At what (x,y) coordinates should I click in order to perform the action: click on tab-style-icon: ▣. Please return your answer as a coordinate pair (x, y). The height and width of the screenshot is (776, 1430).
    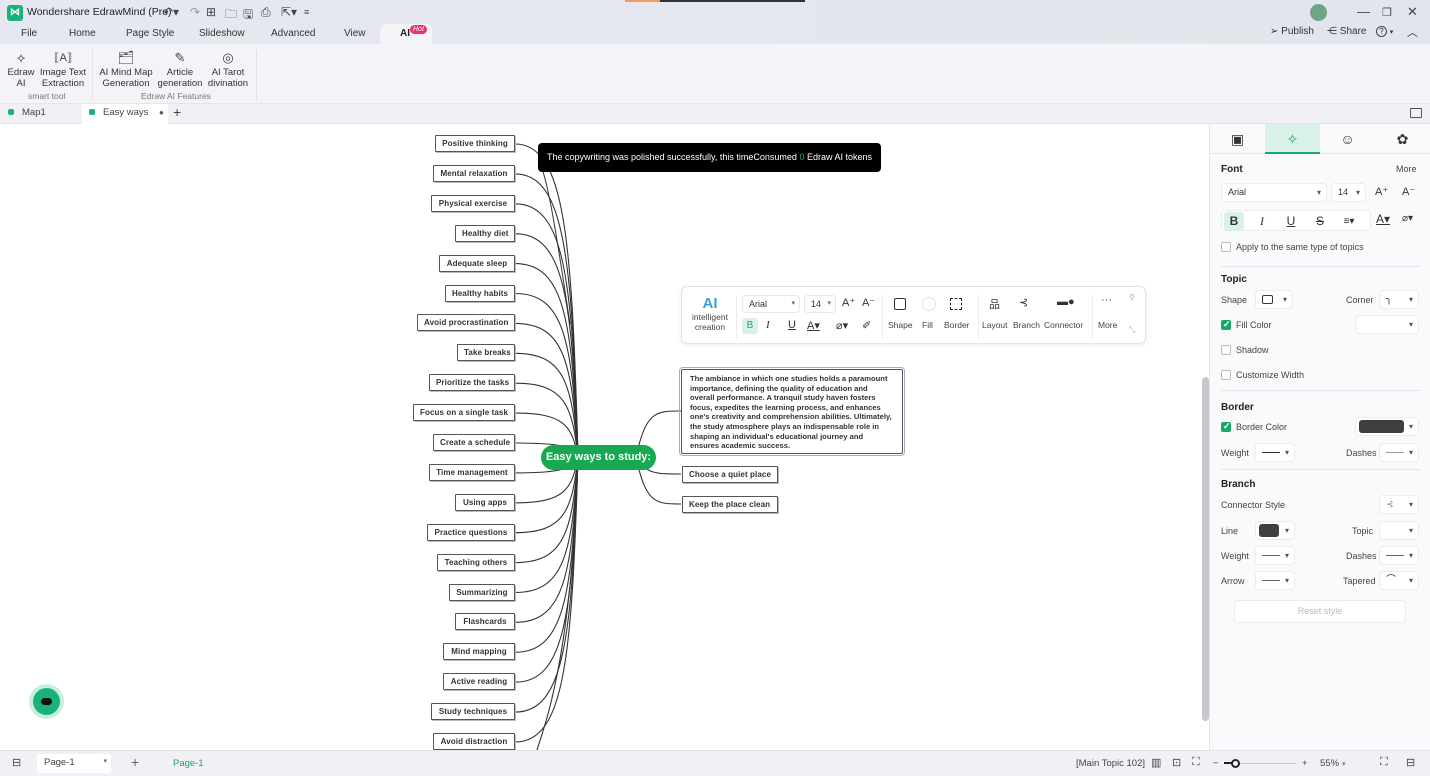
    Looking at the image, I should click on (1237, 139).